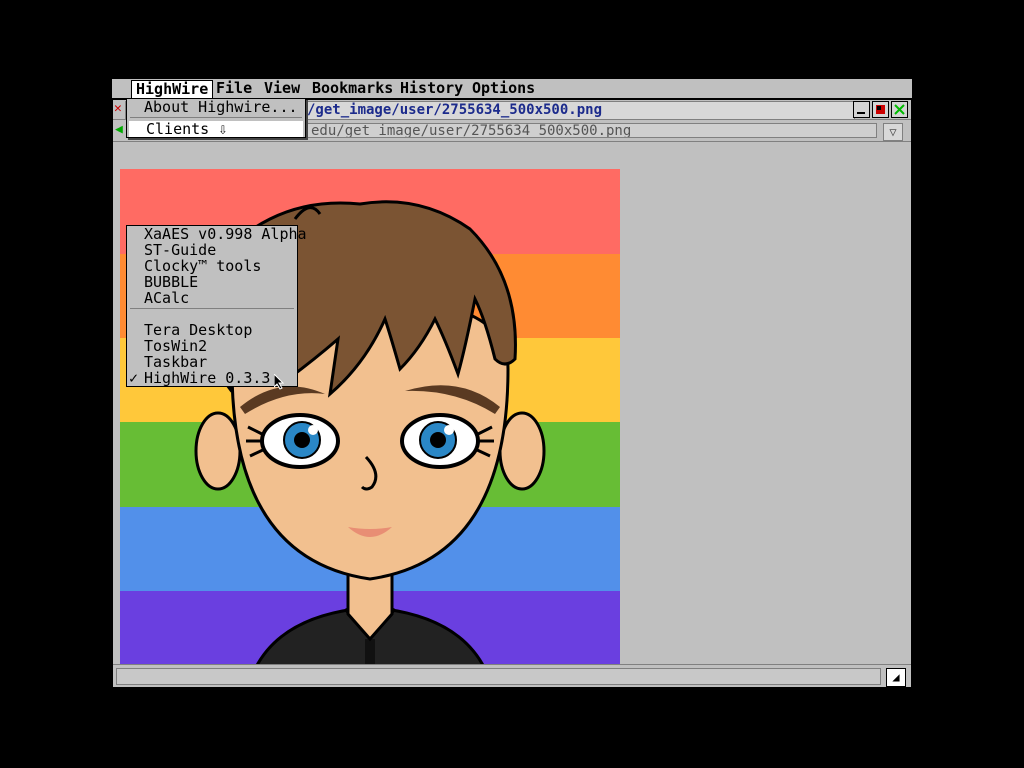 This screenshot has width=1024, height=768. Describe the element at coordinates (234, 88) in the screenshot. I see `menu-file: File` at that location.